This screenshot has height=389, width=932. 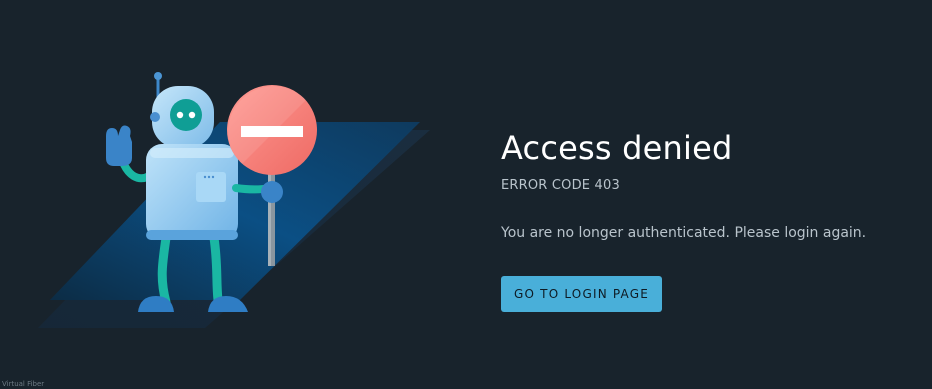 What do you see at coordinates (119, 145) in the screenshot?
I see `robot-raised-hand` at bounding box center [119, 145].